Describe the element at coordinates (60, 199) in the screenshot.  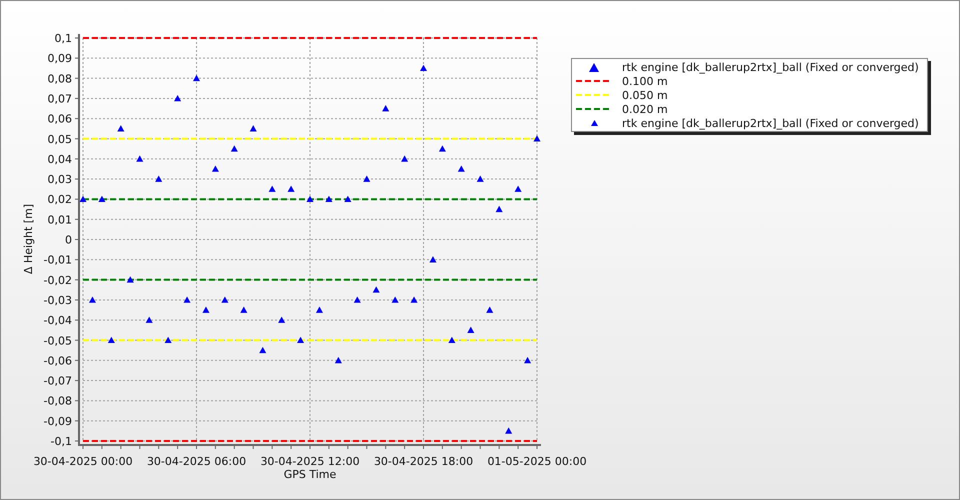
I see `tick-label: 0,02` at that location.